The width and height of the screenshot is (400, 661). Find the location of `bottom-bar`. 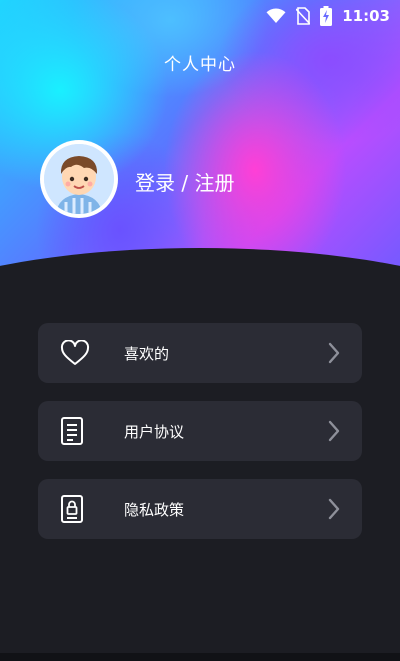

bottom-bar is located at coordinates (200, 657).